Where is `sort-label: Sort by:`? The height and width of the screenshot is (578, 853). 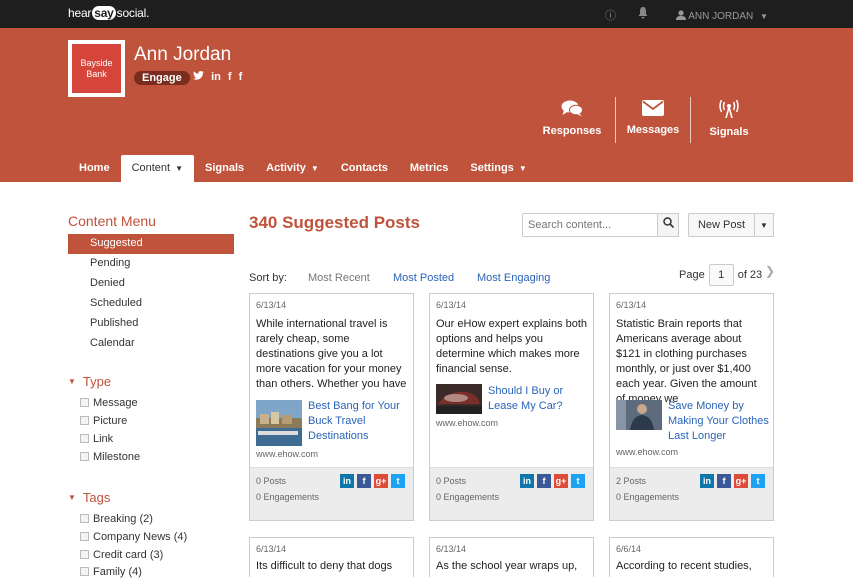 sort-label: Sort by: is located at coordinates (268, 278).